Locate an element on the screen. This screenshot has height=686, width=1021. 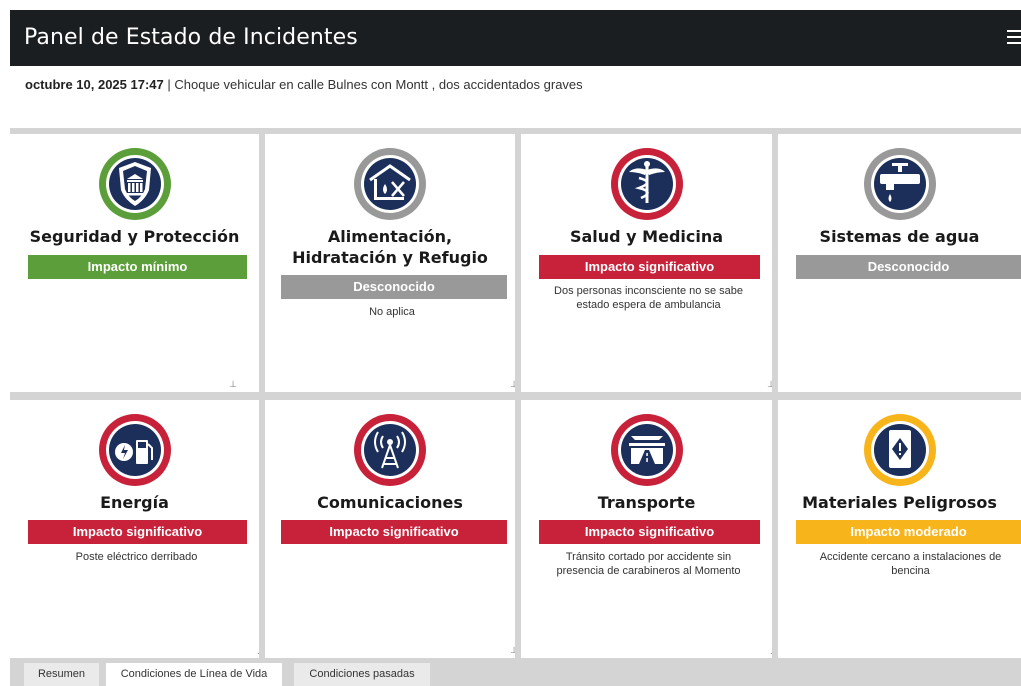
card-water: Sistemas de agua Desconocido is located at coordinates (899, 263).